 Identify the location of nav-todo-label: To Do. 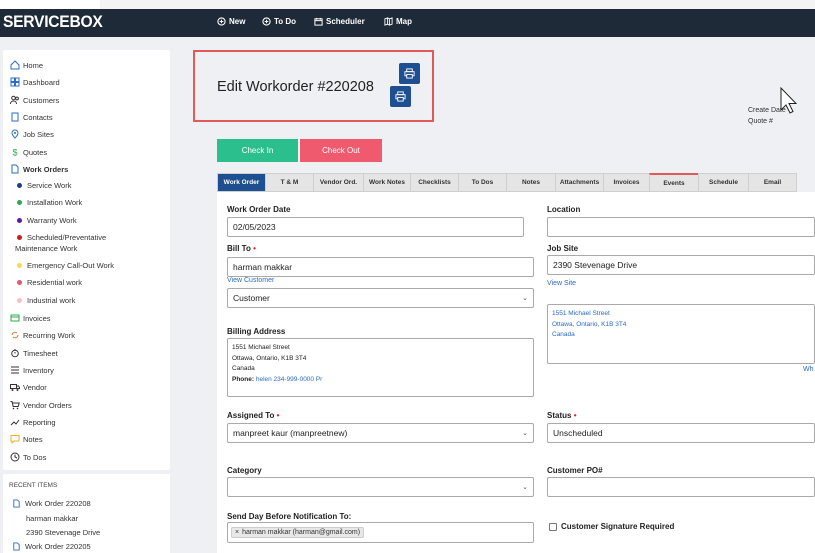
(285, 21).